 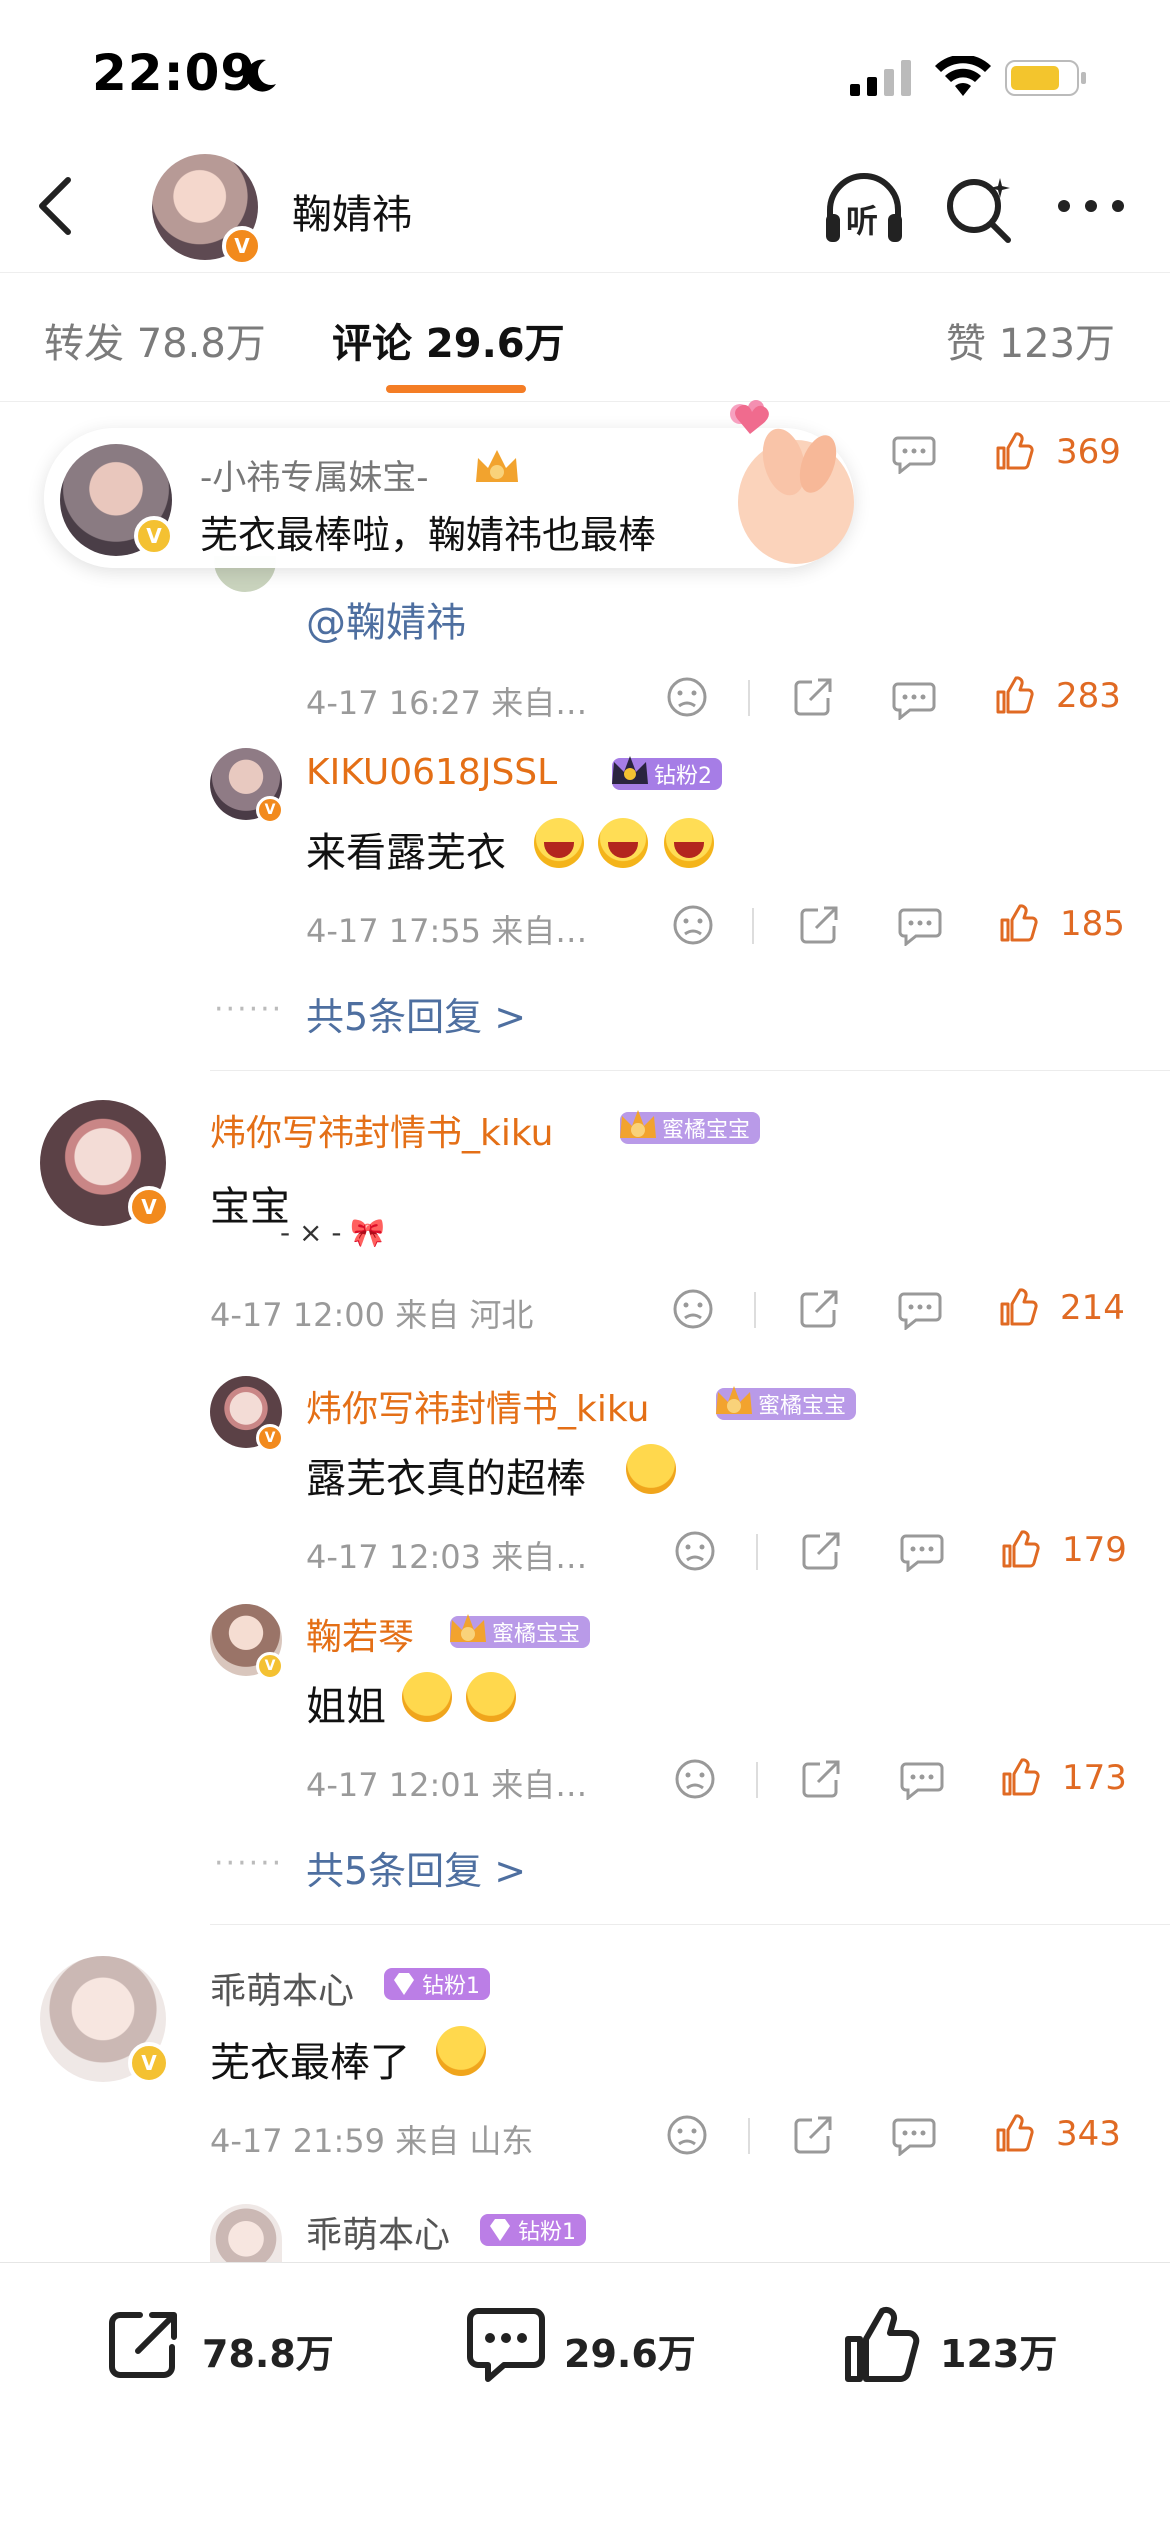 What do you see at coordinates (630, 2354) in the screenshot?
I see `comment-count: 29.6万` at bounding box center [630, 2354].